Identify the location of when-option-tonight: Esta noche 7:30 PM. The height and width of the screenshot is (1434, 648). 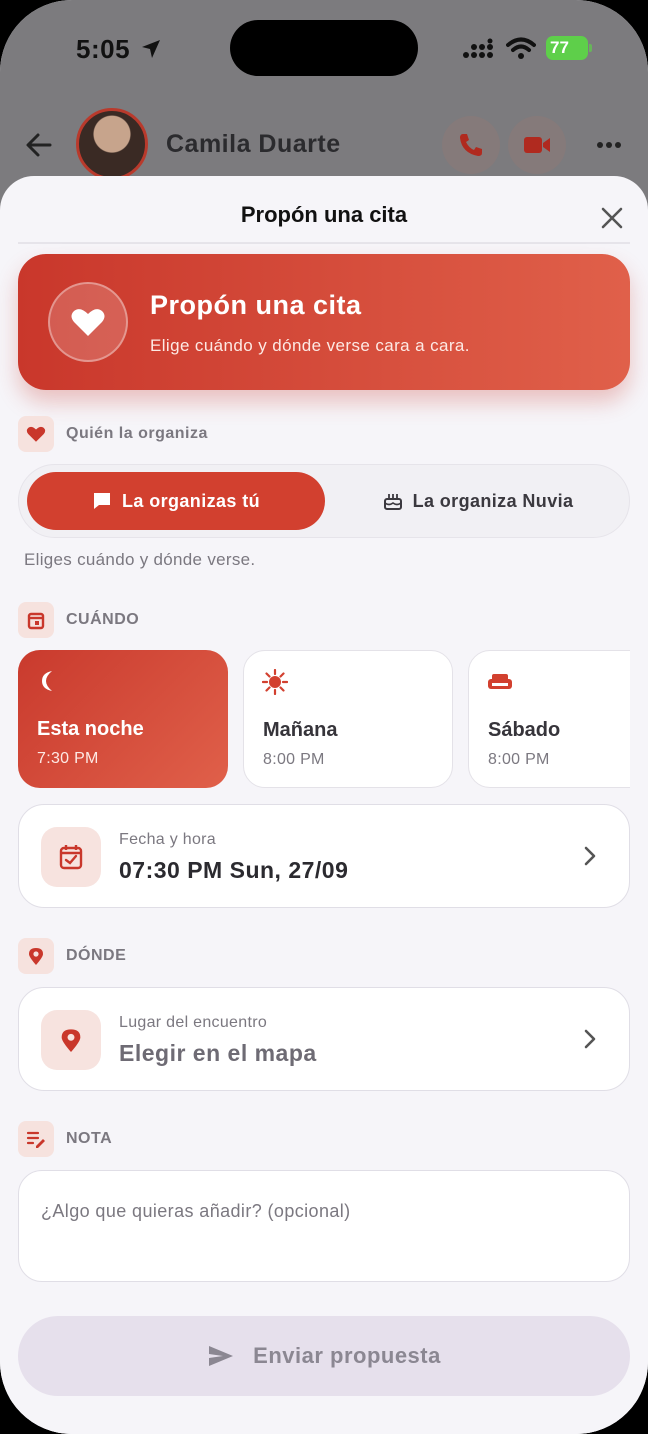
(123, 719).